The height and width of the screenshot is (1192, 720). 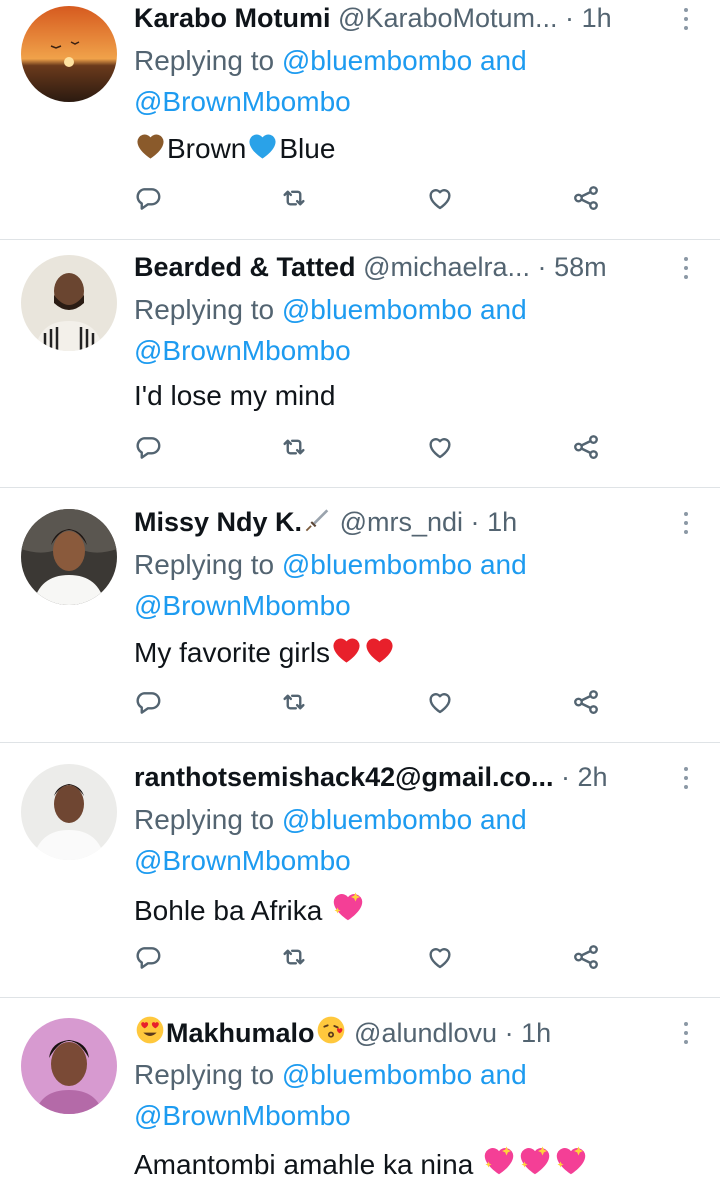 I want to click on timestamp: 2h, so click(x=593, y=777).